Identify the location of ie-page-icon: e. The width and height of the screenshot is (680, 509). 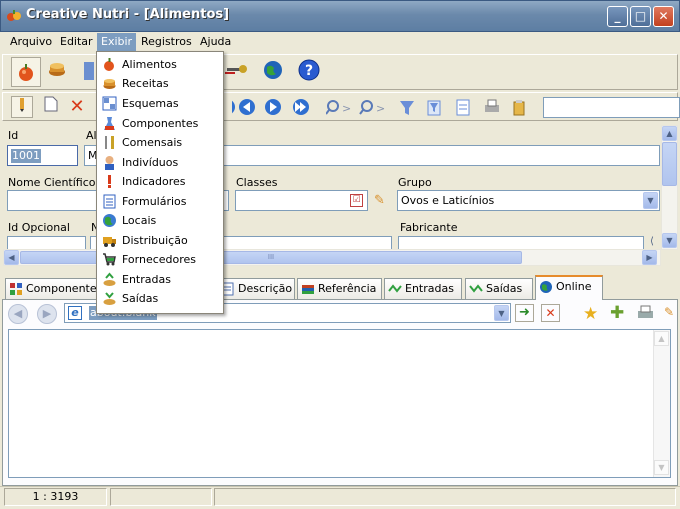
(75, 313).